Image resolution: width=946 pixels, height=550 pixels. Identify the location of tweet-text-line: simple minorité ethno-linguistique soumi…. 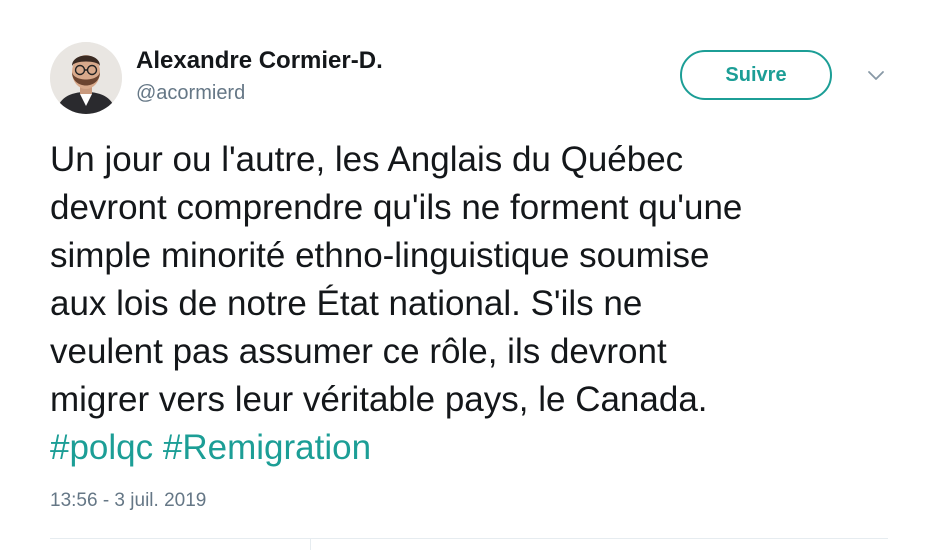
(380, 255).